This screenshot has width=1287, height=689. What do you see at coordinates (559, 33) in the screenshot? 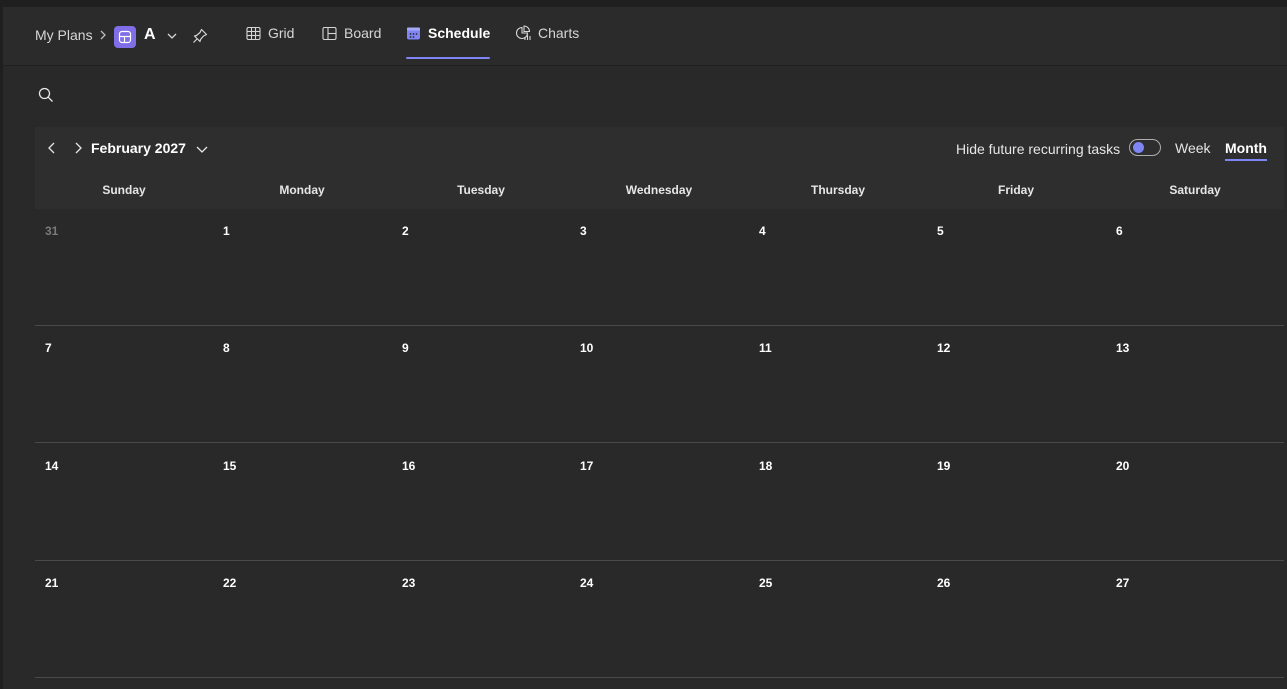
I see `tab-charts-label: Charts` at bounding box center [559, 33].